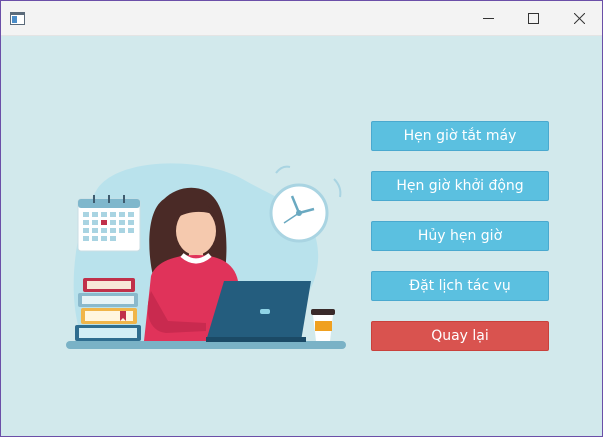 This screenshot has height=437, width=603. I want to click on title-bar, so click(301, 18).